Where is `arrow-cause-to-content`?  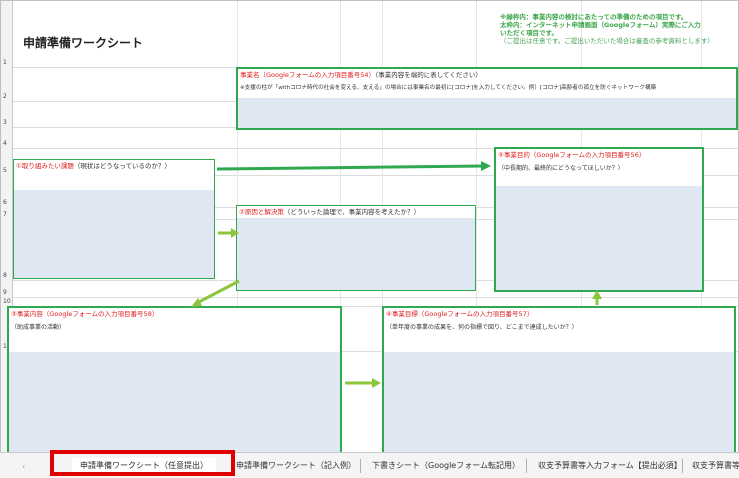
arrow-cause-to-content is located at coordinates (215, 293).